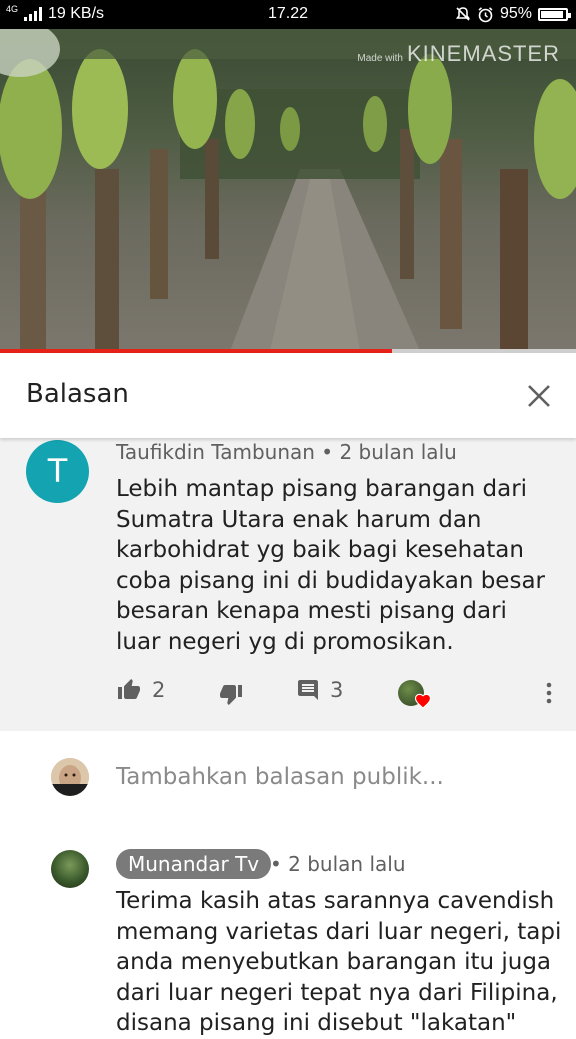 The height and width of the screenshot is (1039, 576). What do you see at coordinates (549, 693) in the screenshot?
I see `more-vert-icon` at bounding box center [549, 693].